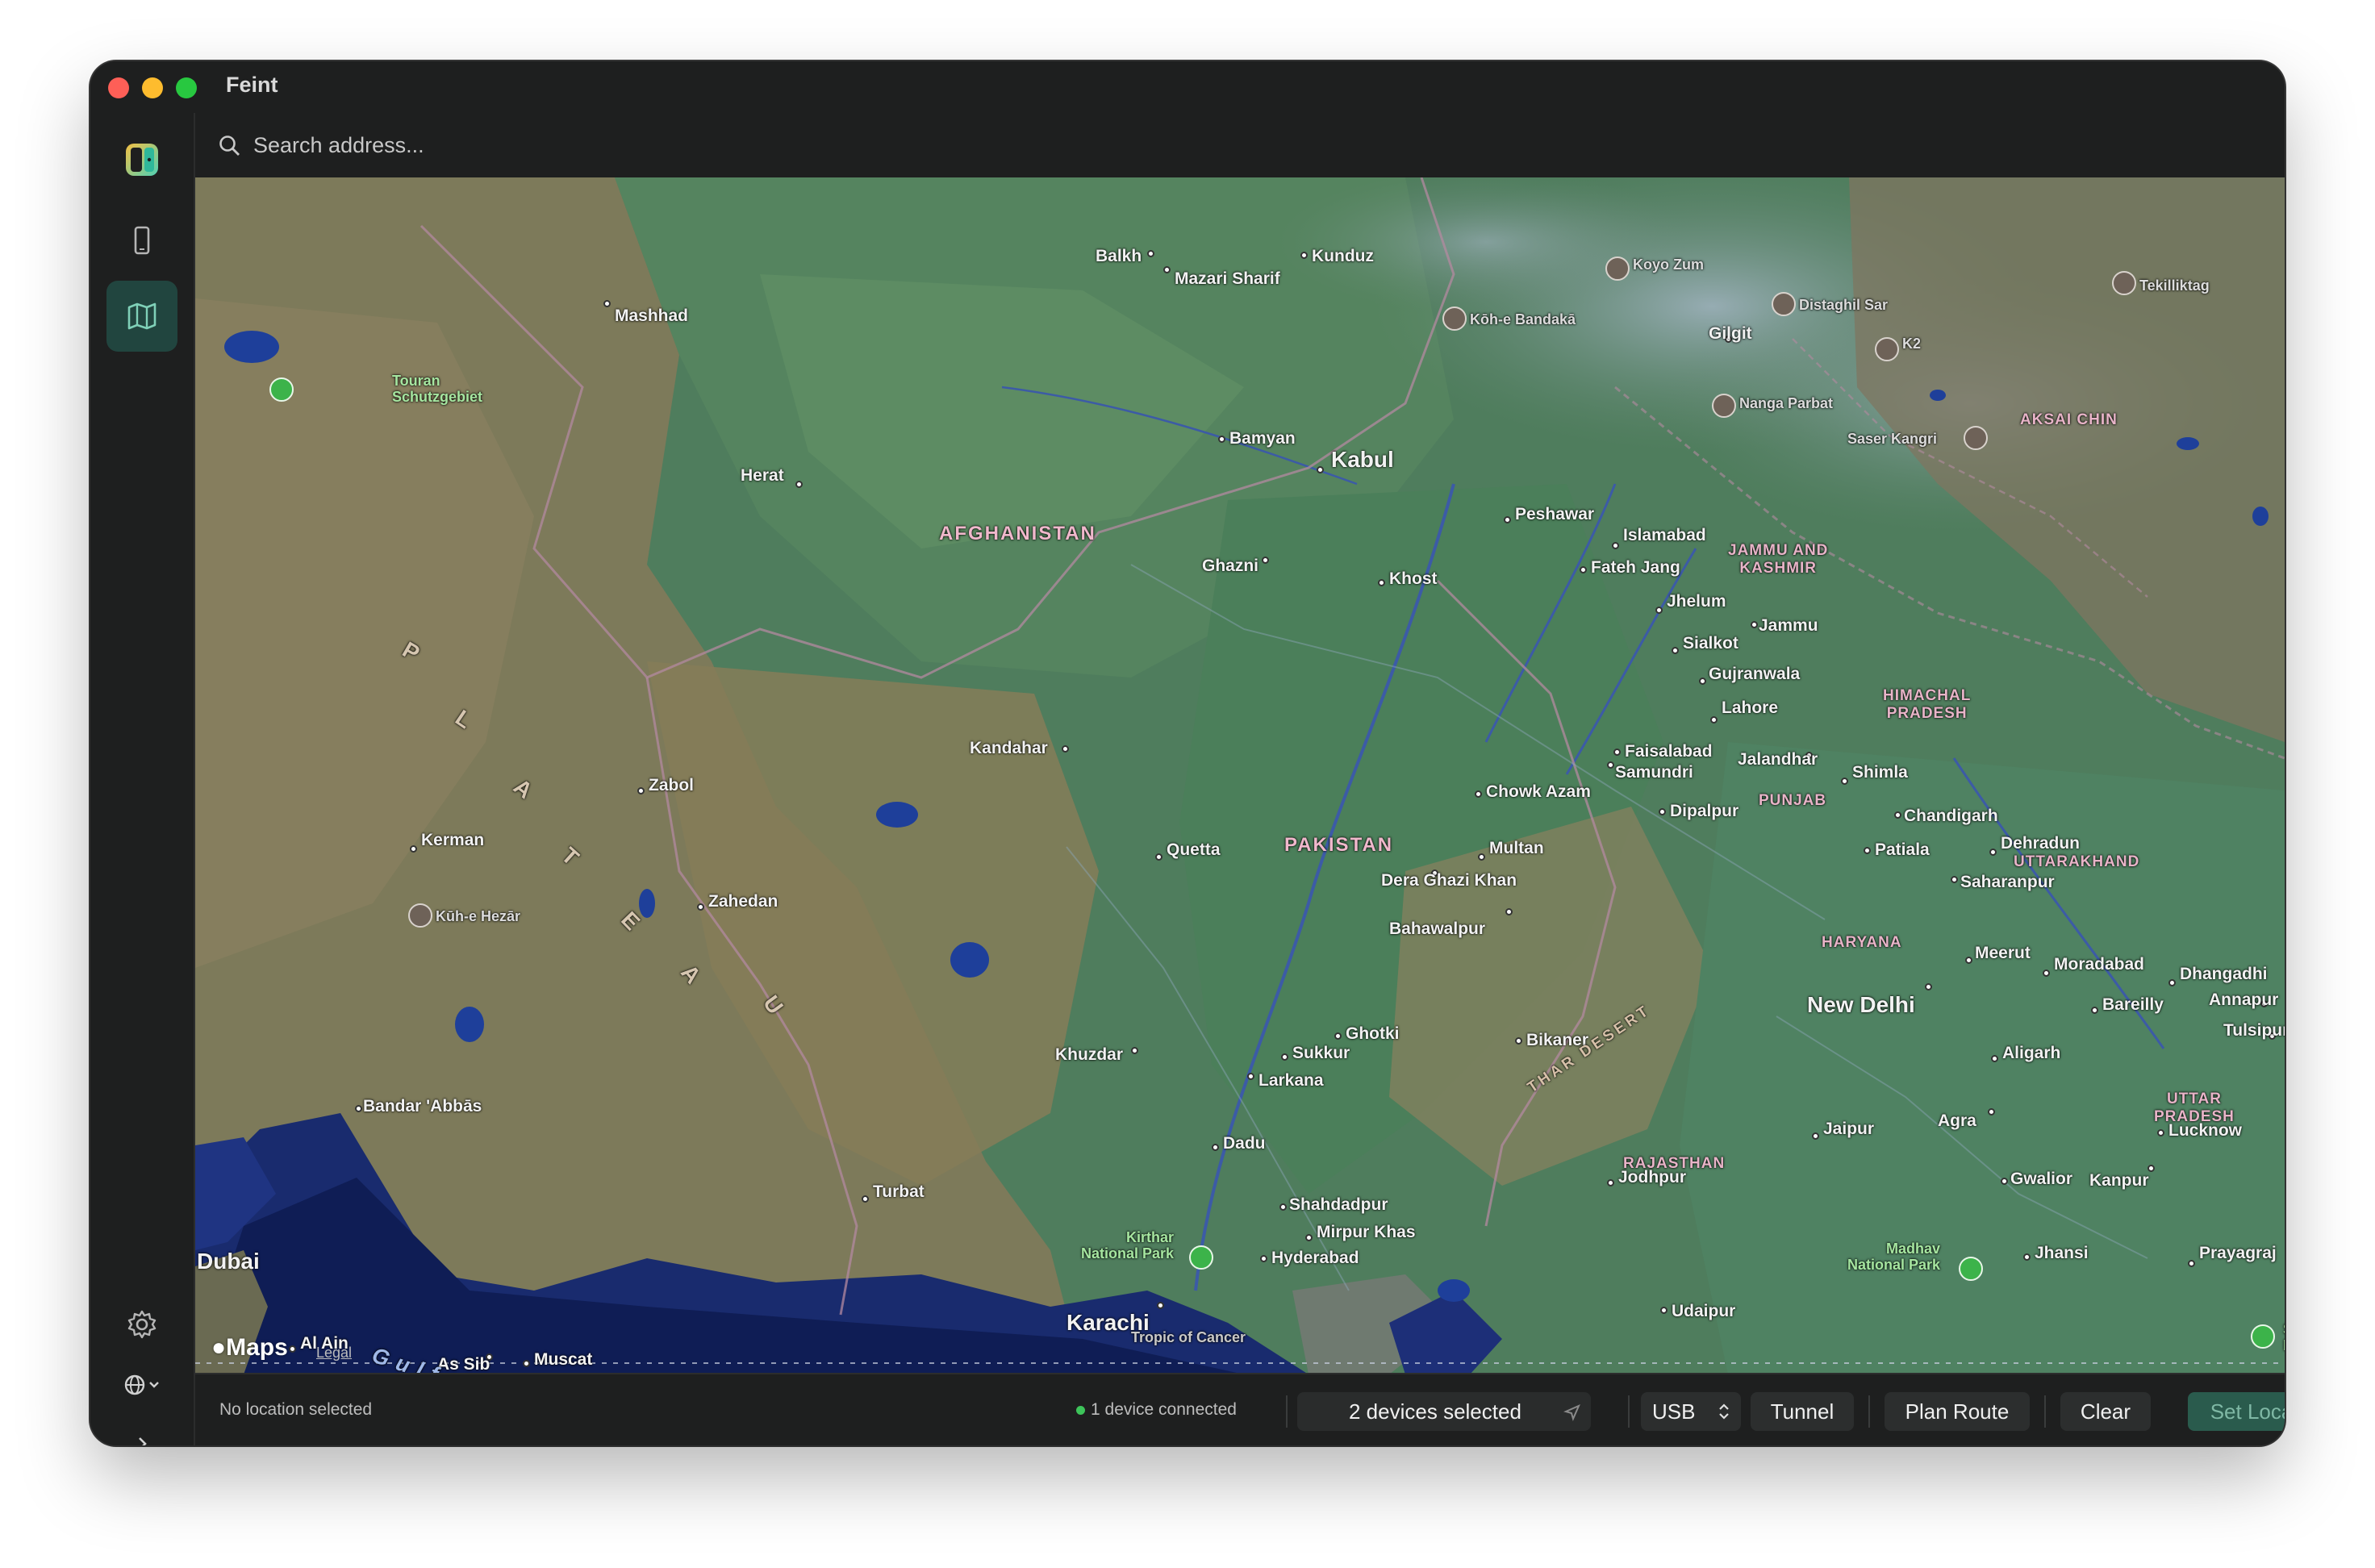  I want to click on peak-label: Koyo Zum, so click(1669, 265).